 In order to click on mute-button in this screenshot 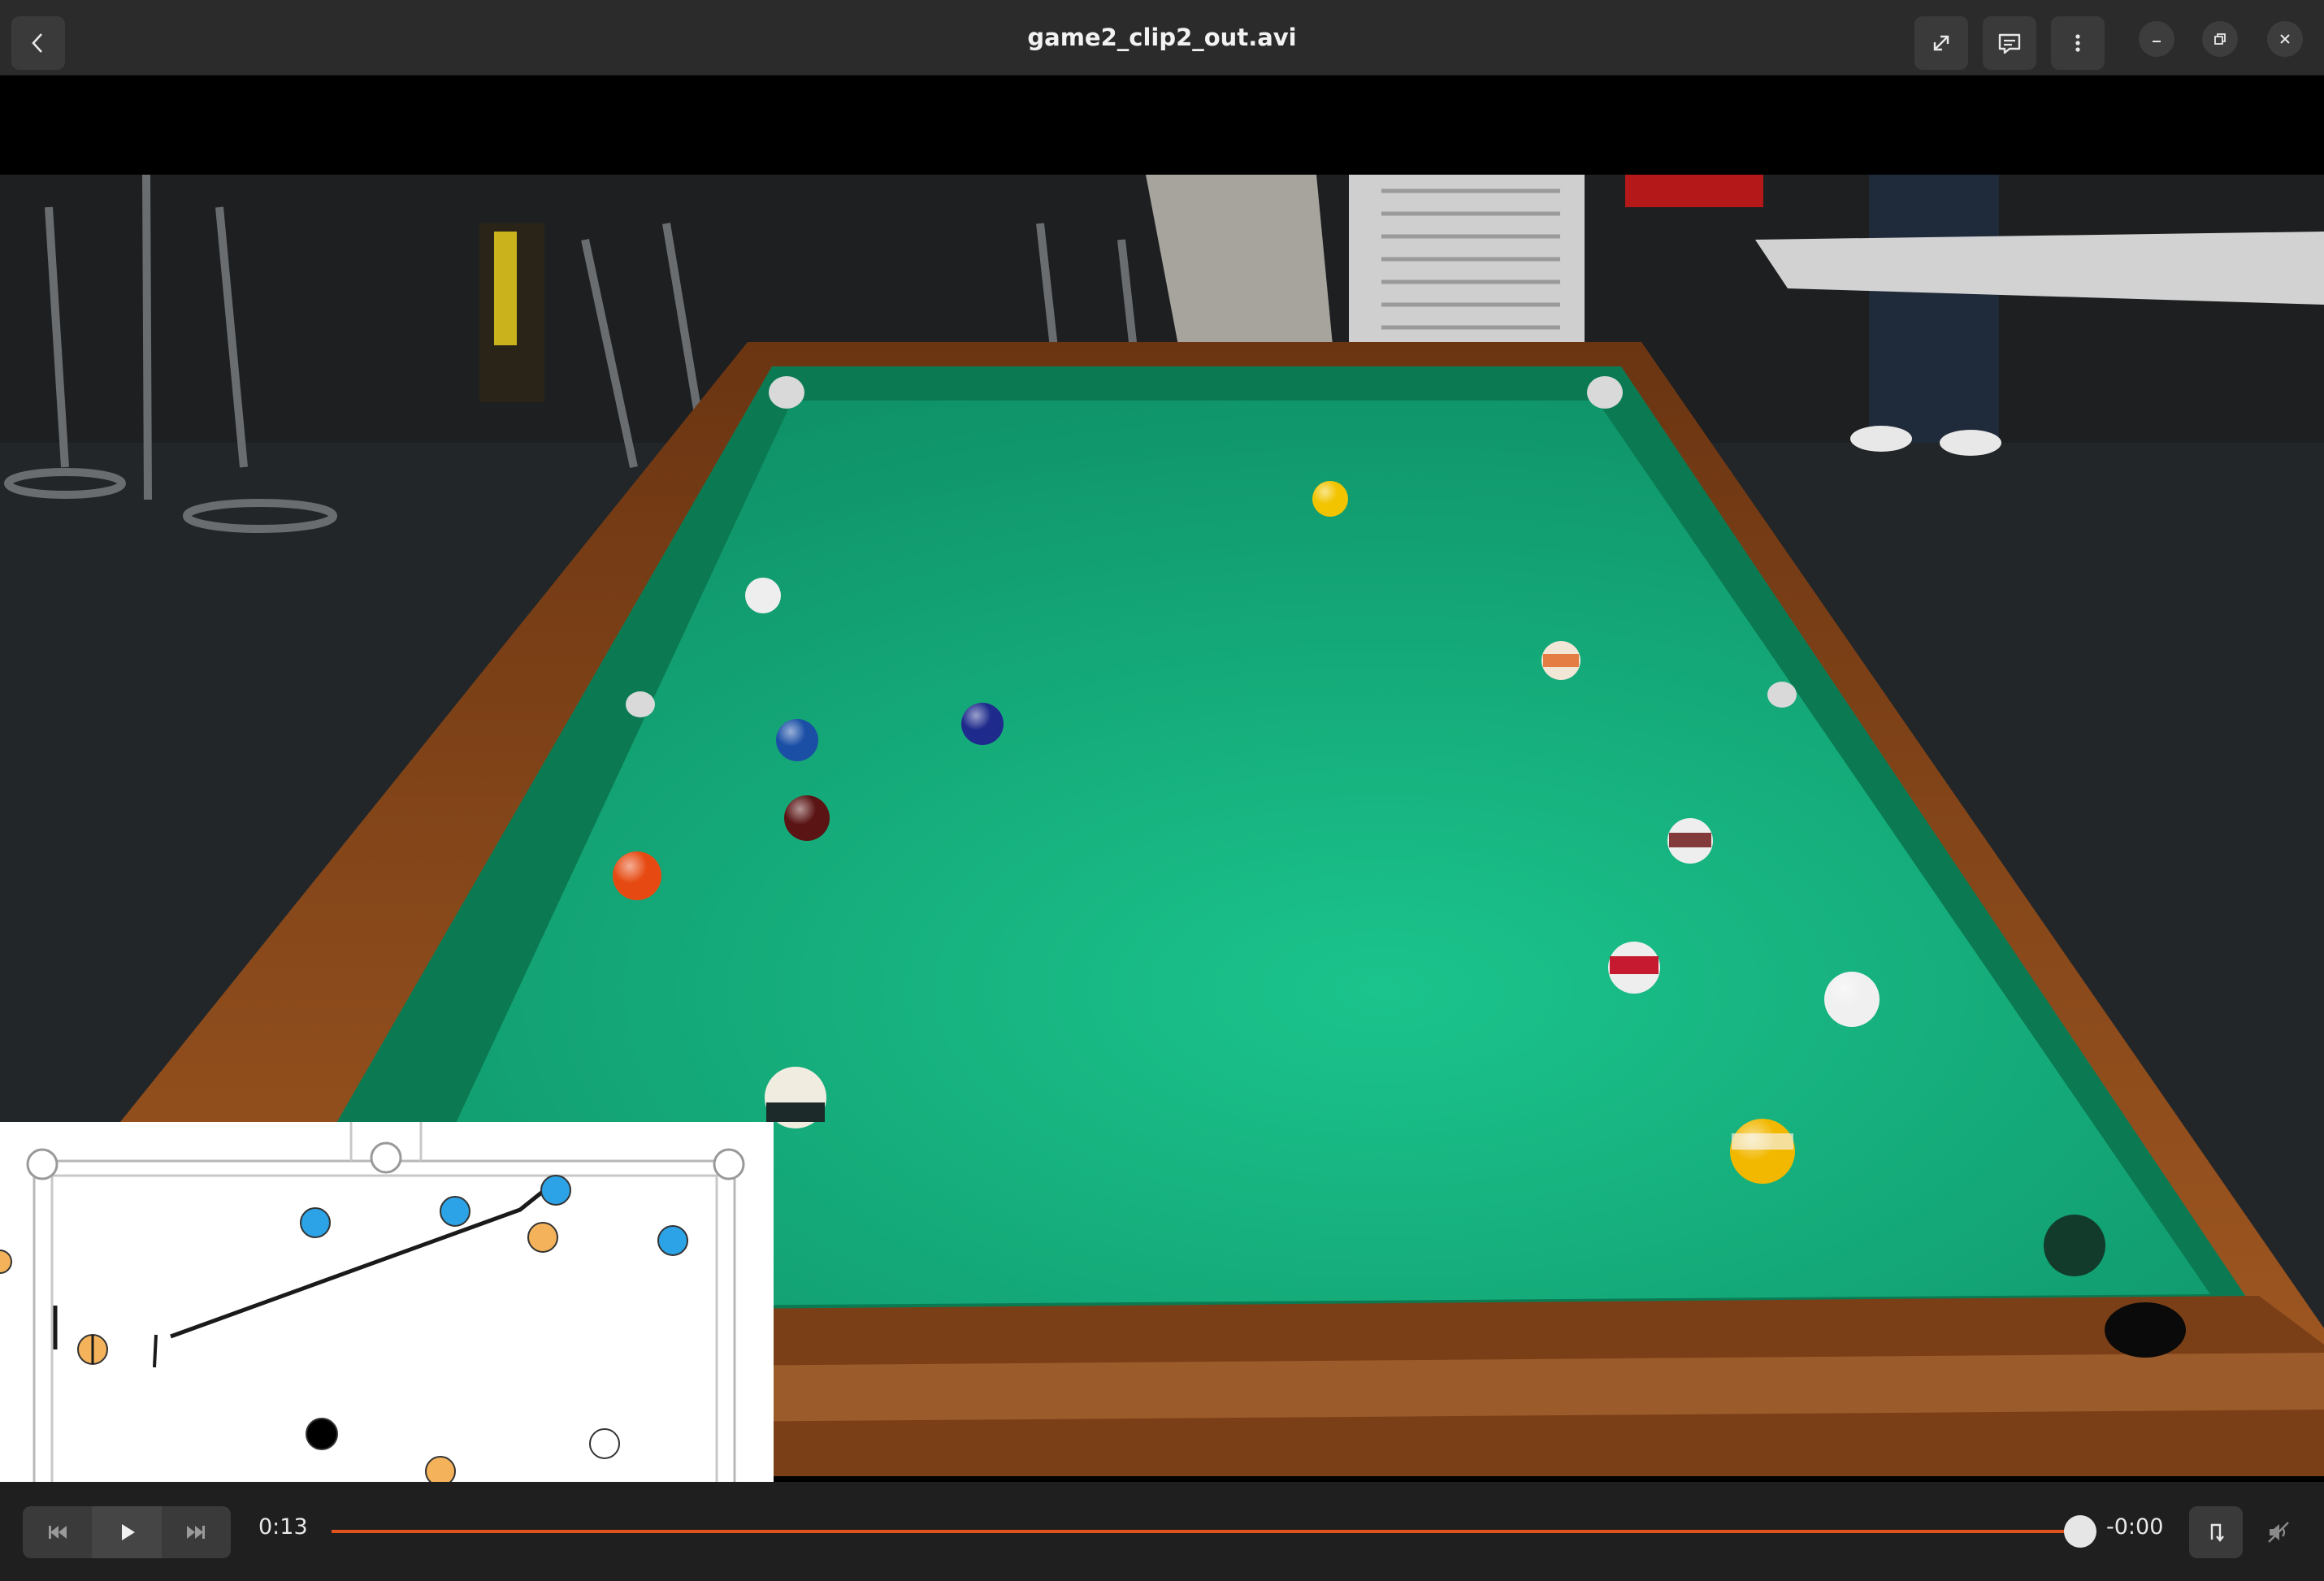, I will do `click(2278, 1532)`.